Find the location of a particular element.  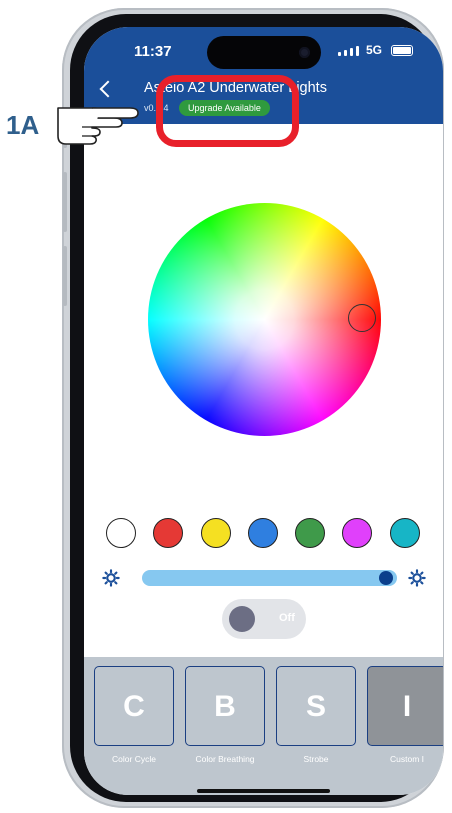

swatch-cyan is located at coordinates (405, 533).